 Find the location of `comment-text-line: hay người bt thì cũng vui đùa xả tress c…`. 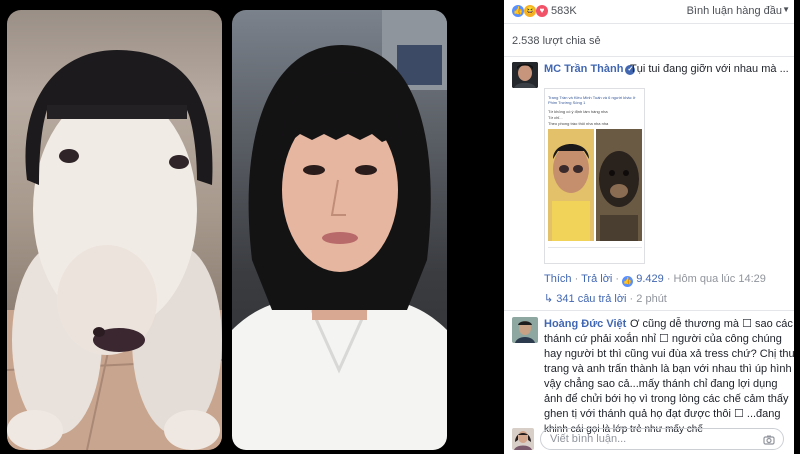

comment-text-line: hay người bt thì cũng vui đùa xả tress c… is located at coordinates (669, 354).